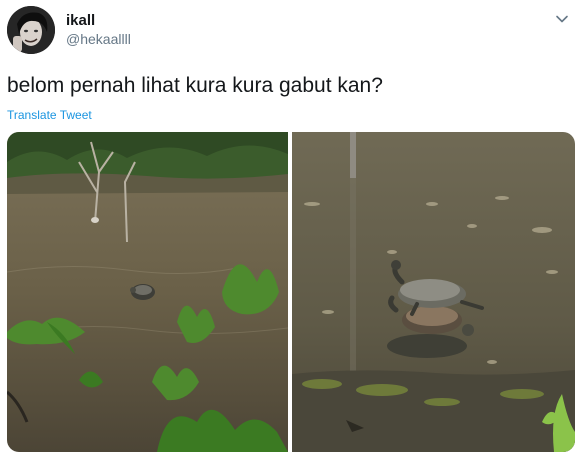  I want to click on tweet-text: belom pernah lihat kura kura gabut kan?, so click(195, 85).